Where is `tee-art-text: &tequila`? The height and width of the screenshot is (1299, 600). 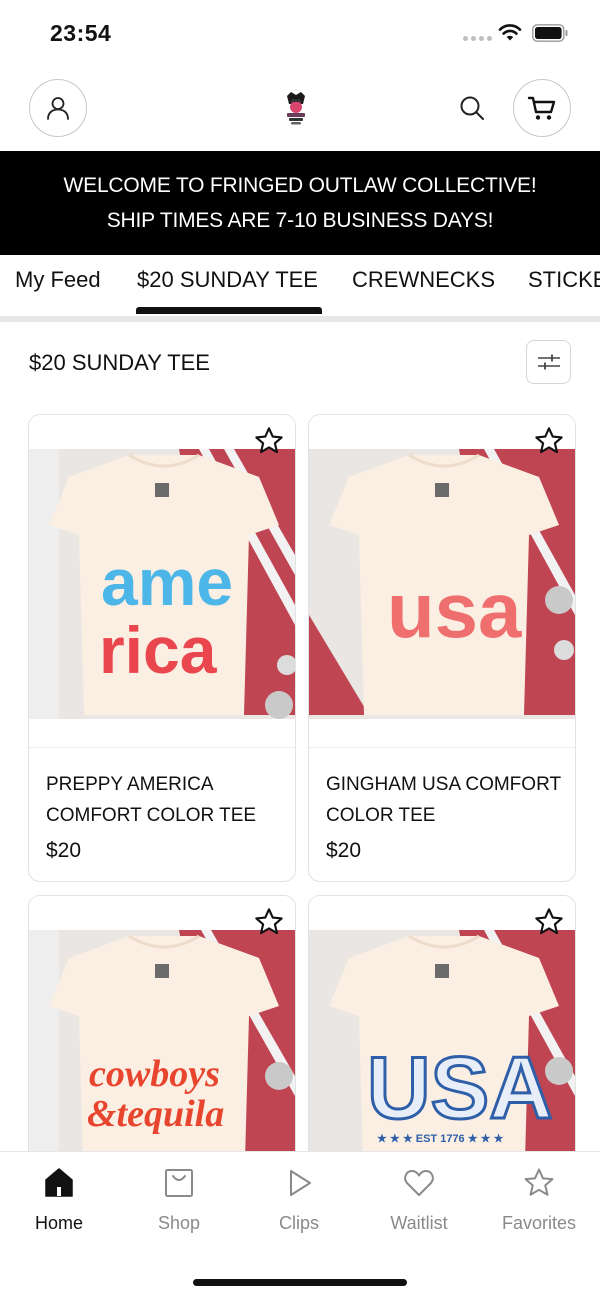 tee-art-text: &tequila is located at coordinates (155, 1114).